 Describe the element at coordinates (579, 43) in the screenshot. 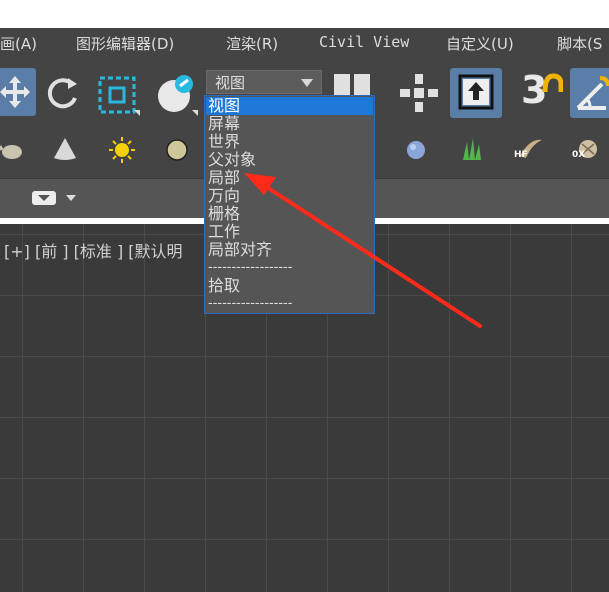

I see `menu-item-scripting: 脚本(S` at that location.